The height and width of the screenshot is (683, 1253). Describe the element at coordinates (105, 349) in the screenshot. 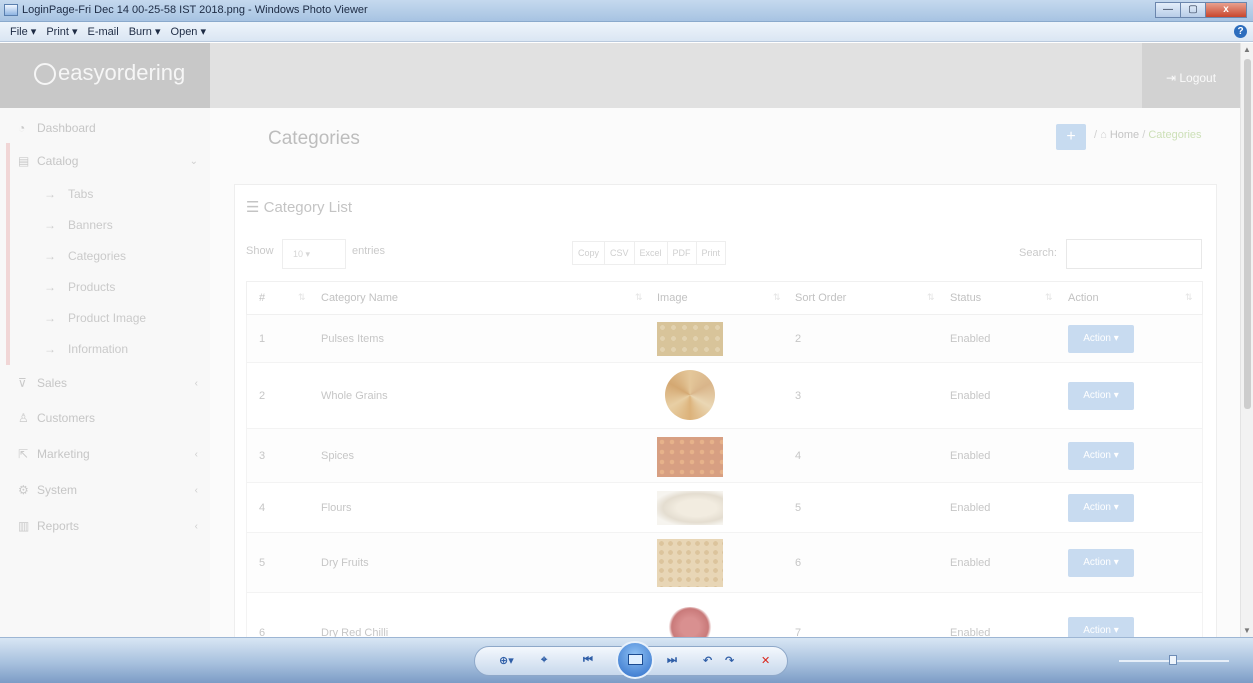

I see `sidebar-subitem-information: → Information` at that location.